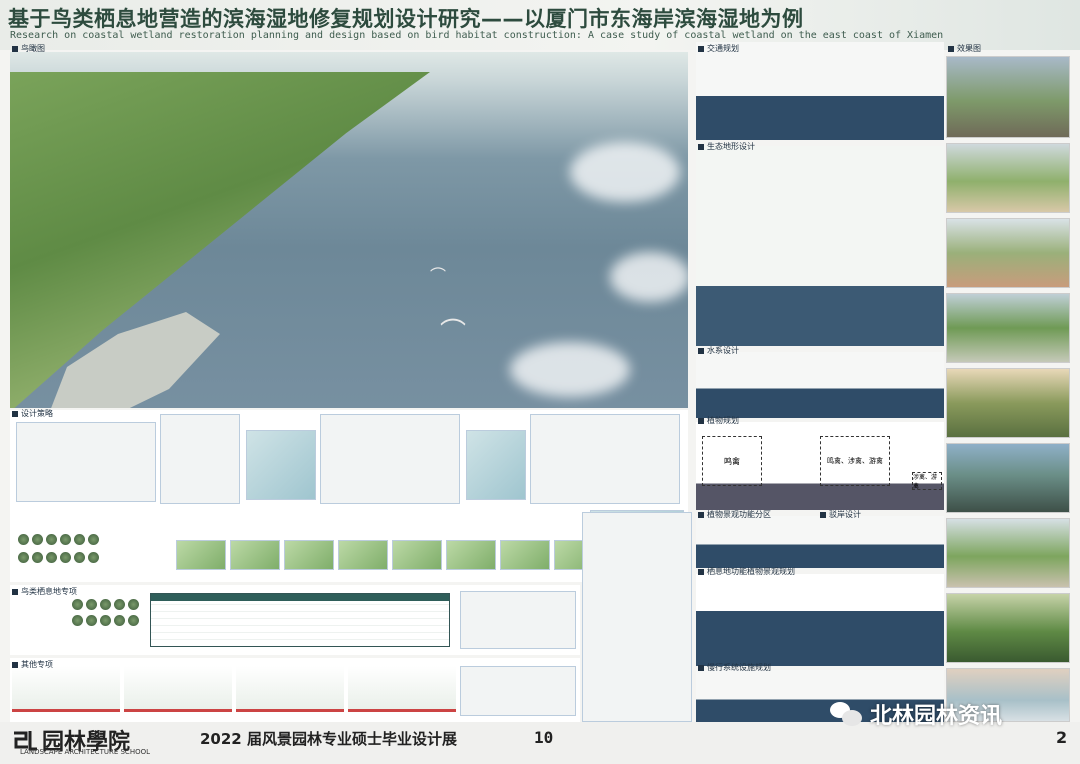 The width and height of the screenshot is (1080, 764). Describe the element at coordinates (739, 514) in the screenshot. I see `plant-zones-label-text: 植物景观功能分区` at that location.